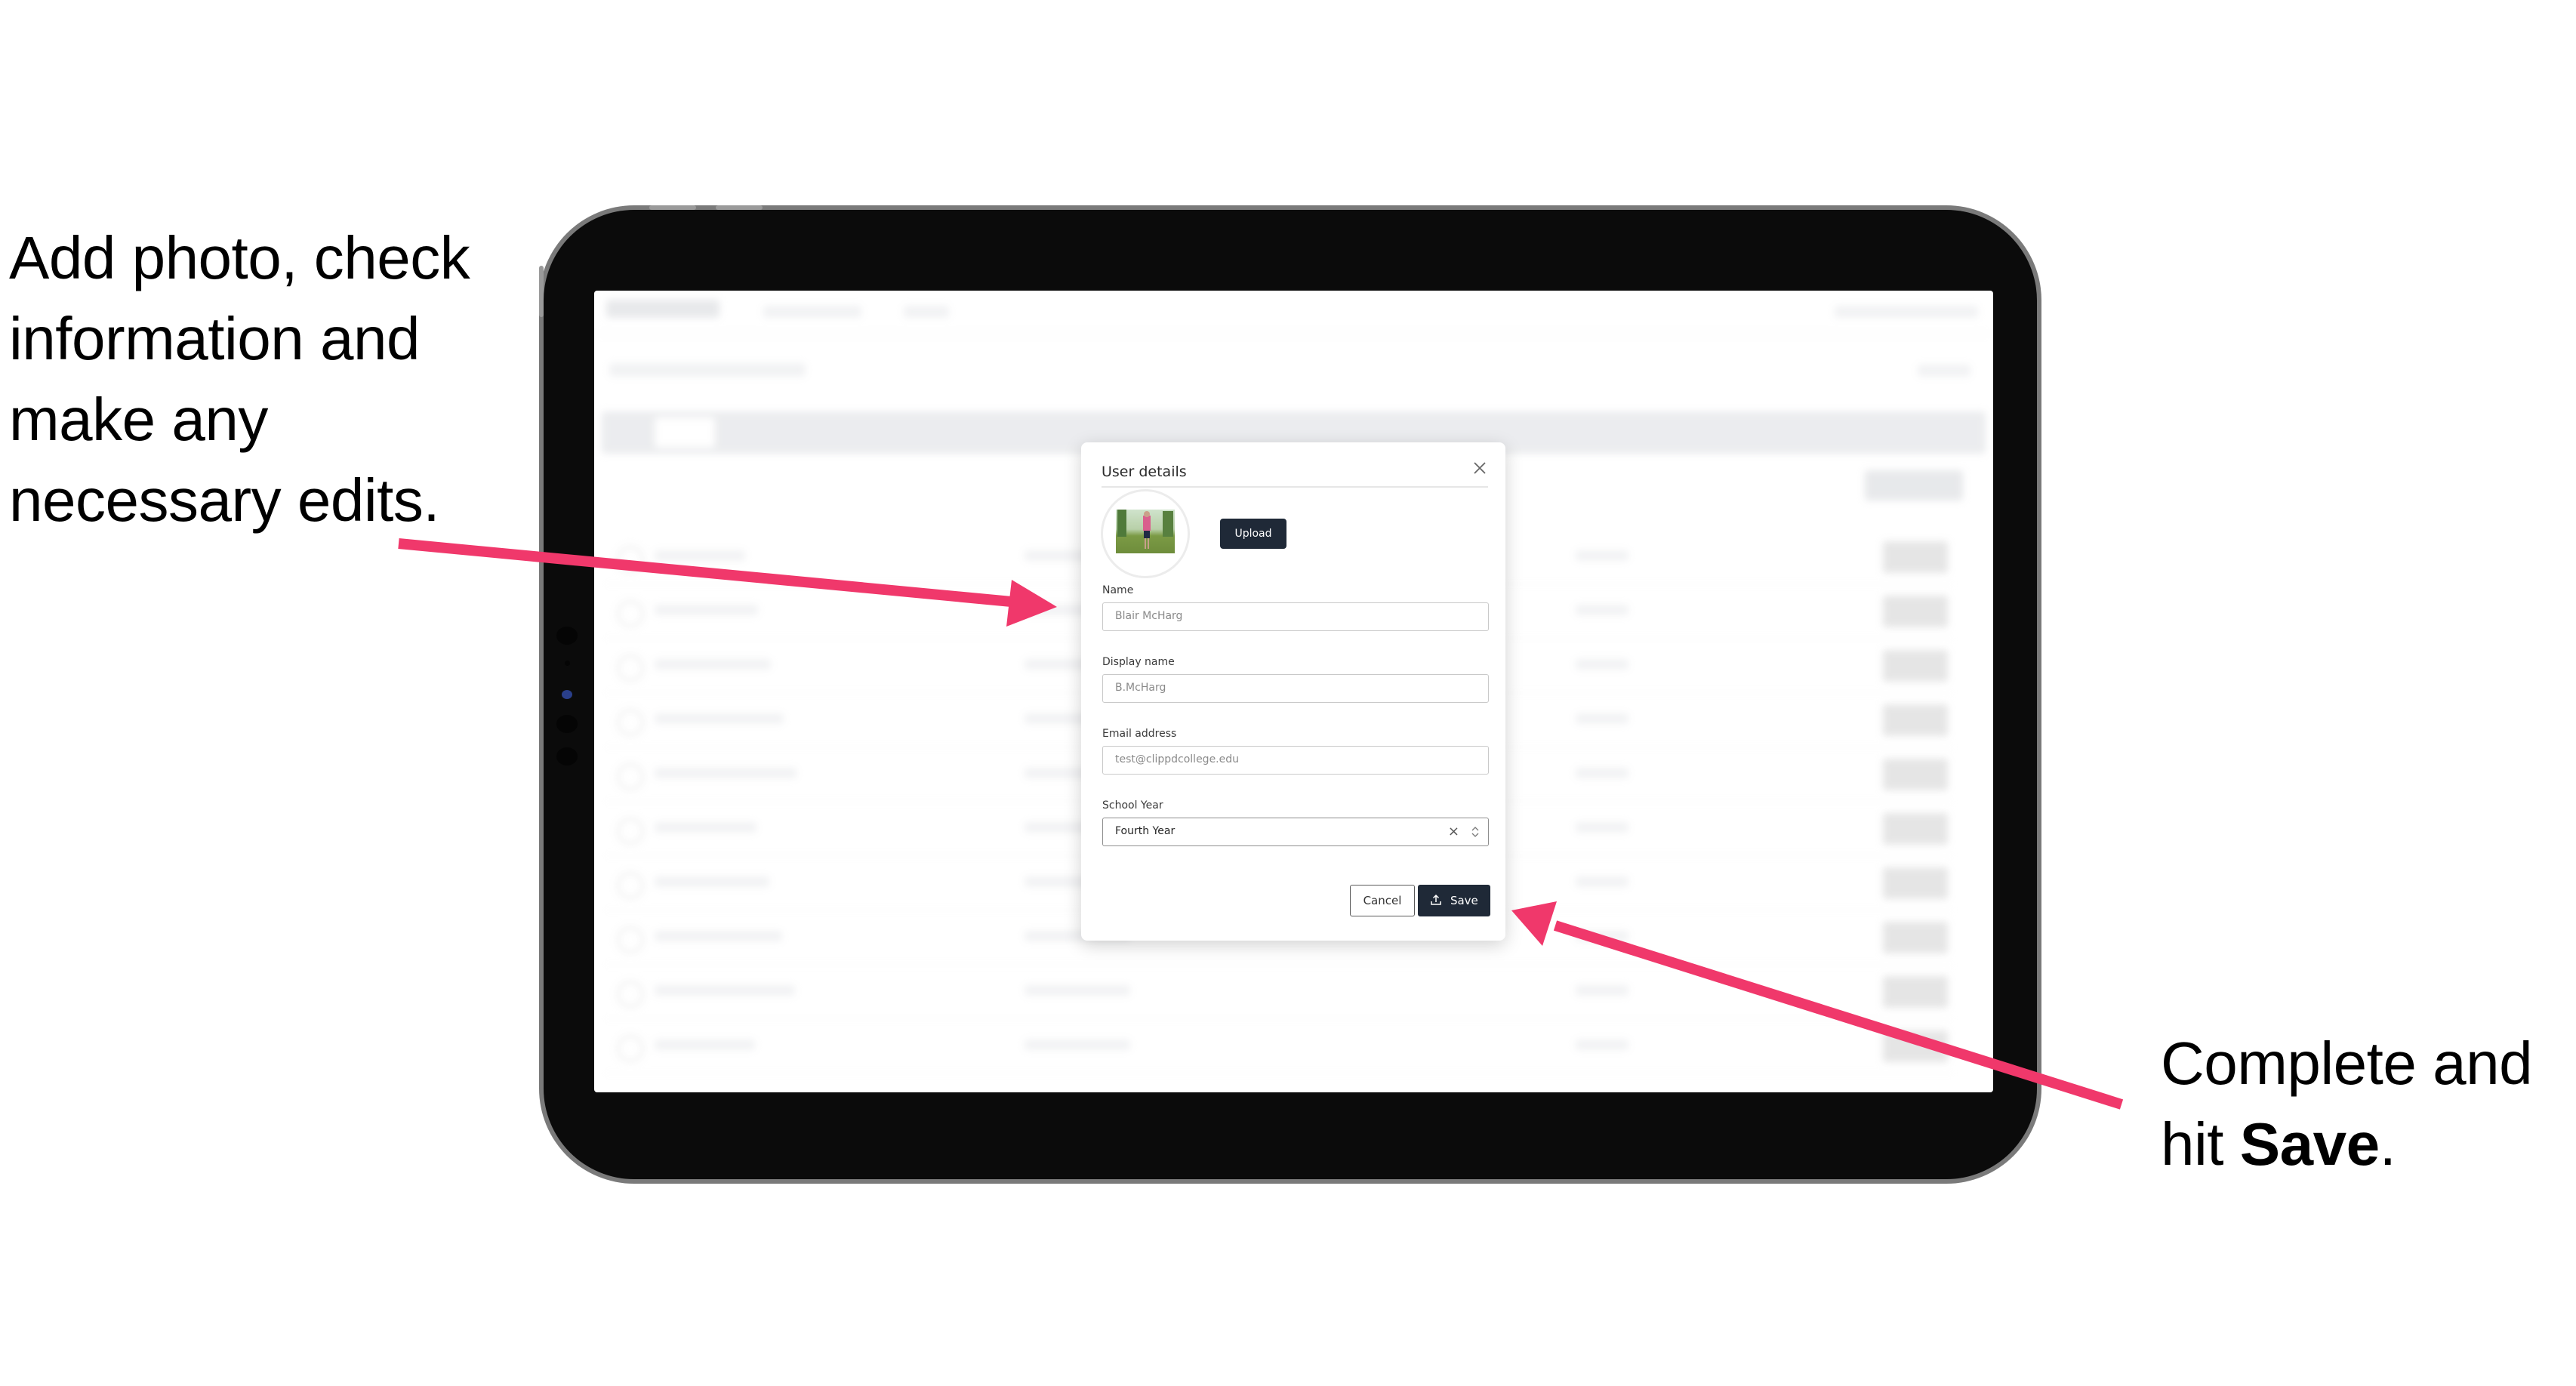  I want to click on cancel-button: Cancel, so click(1382, 900).